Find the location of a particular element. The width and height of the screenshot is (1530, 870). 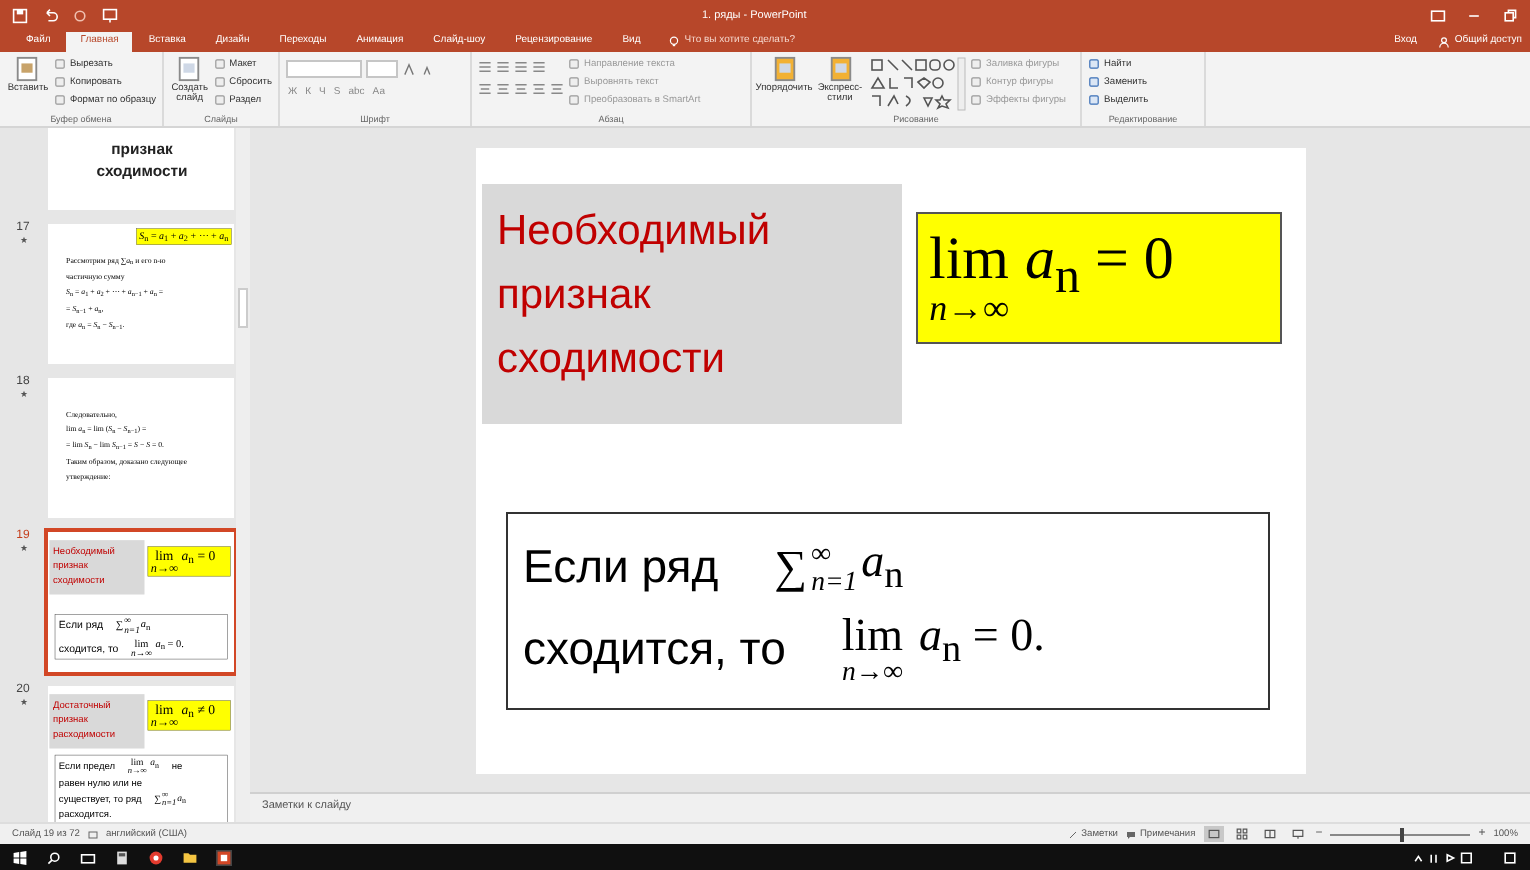

sum-lower-limit: n=1 is located at coordinates (834, 581).